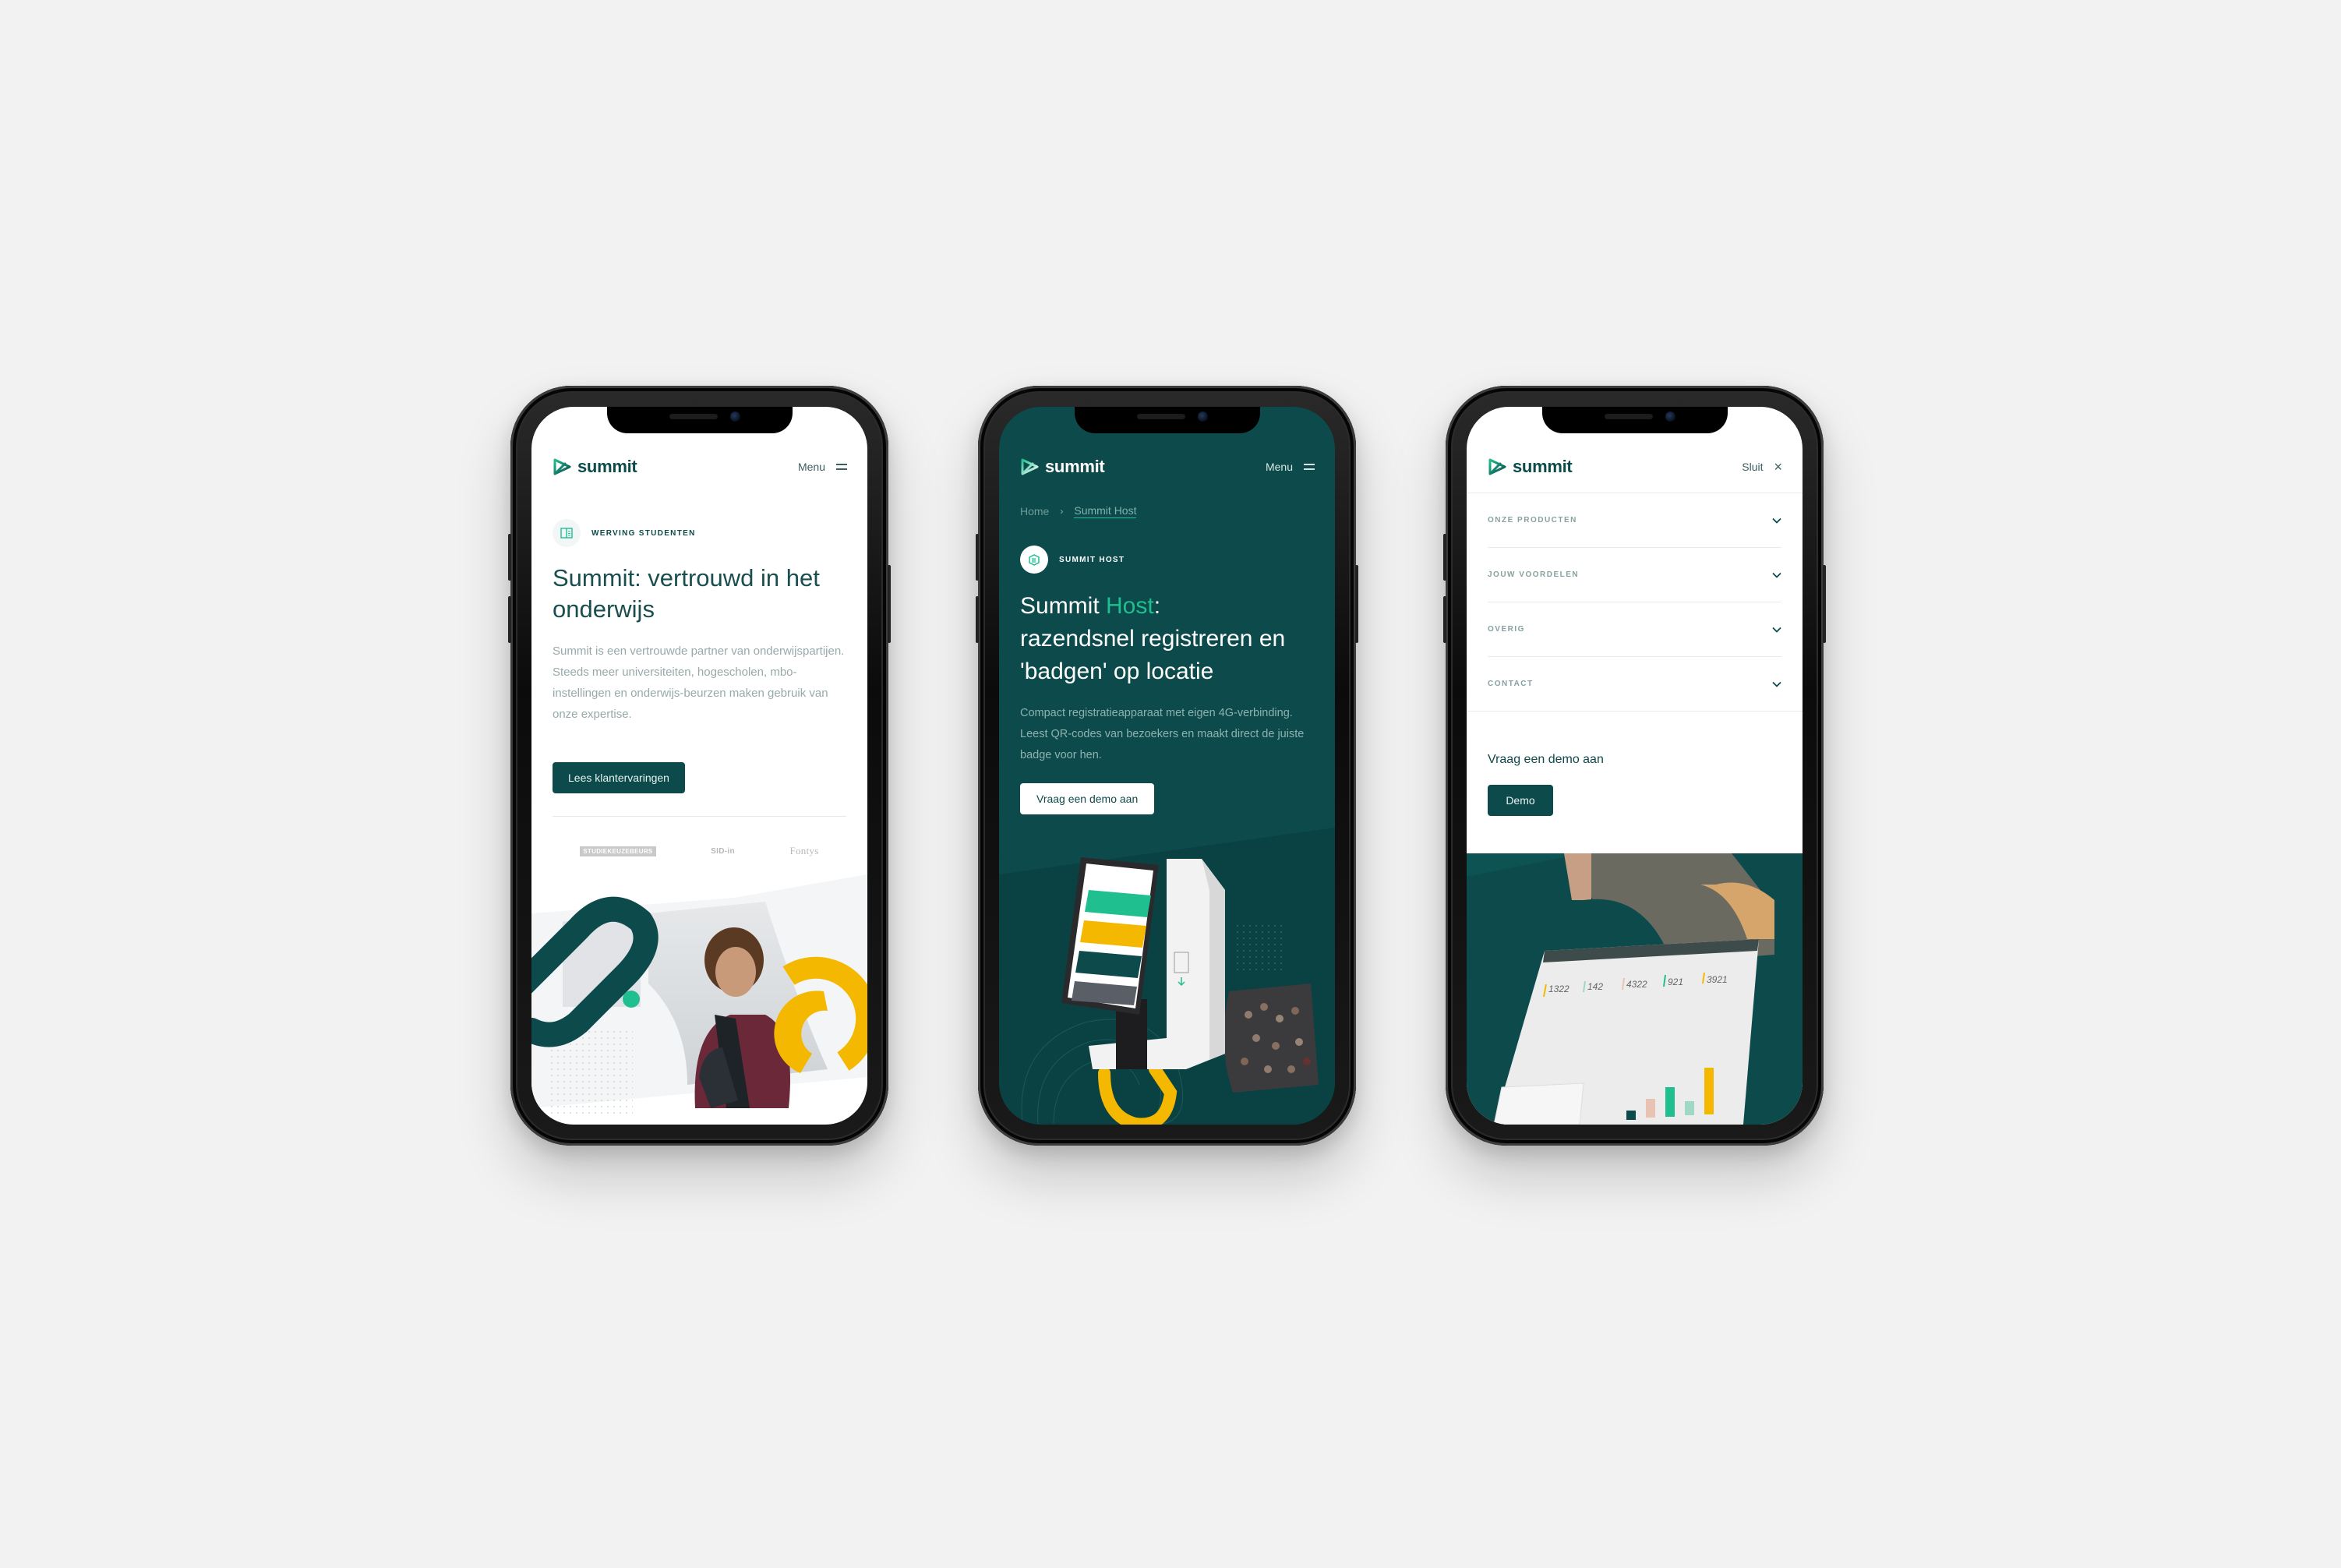 The width and height of the screenshot is (2341, 1568). Describe the element at coordinates (1034, 511) in the screenshot. I see `breadcrumb-home: Home` at that location.